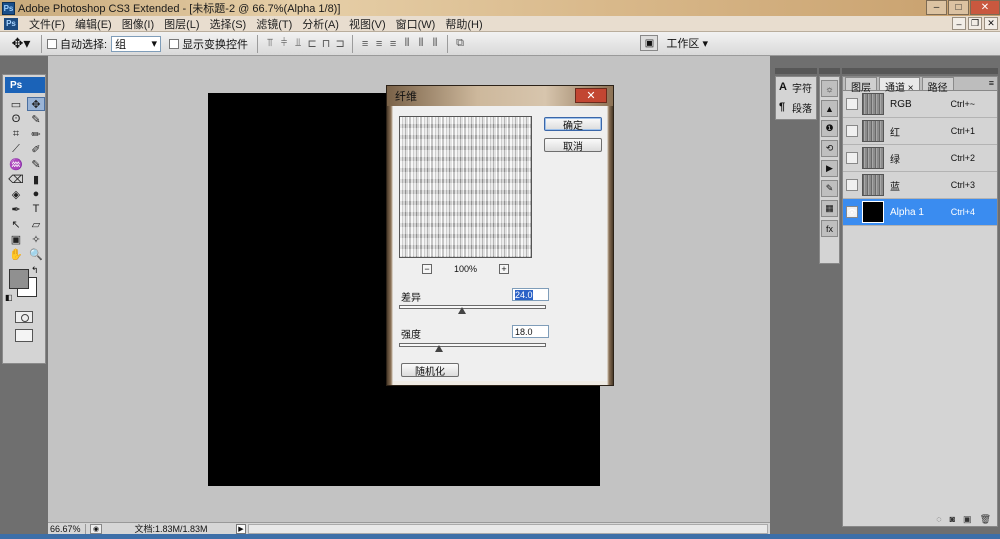 This screenshot has width=1000, height=539. What do you see at coordinates (920, 185) in the screenshot?
I see `channel-row: 蓝 Ctrl+3` at bounding box center [920, 185].